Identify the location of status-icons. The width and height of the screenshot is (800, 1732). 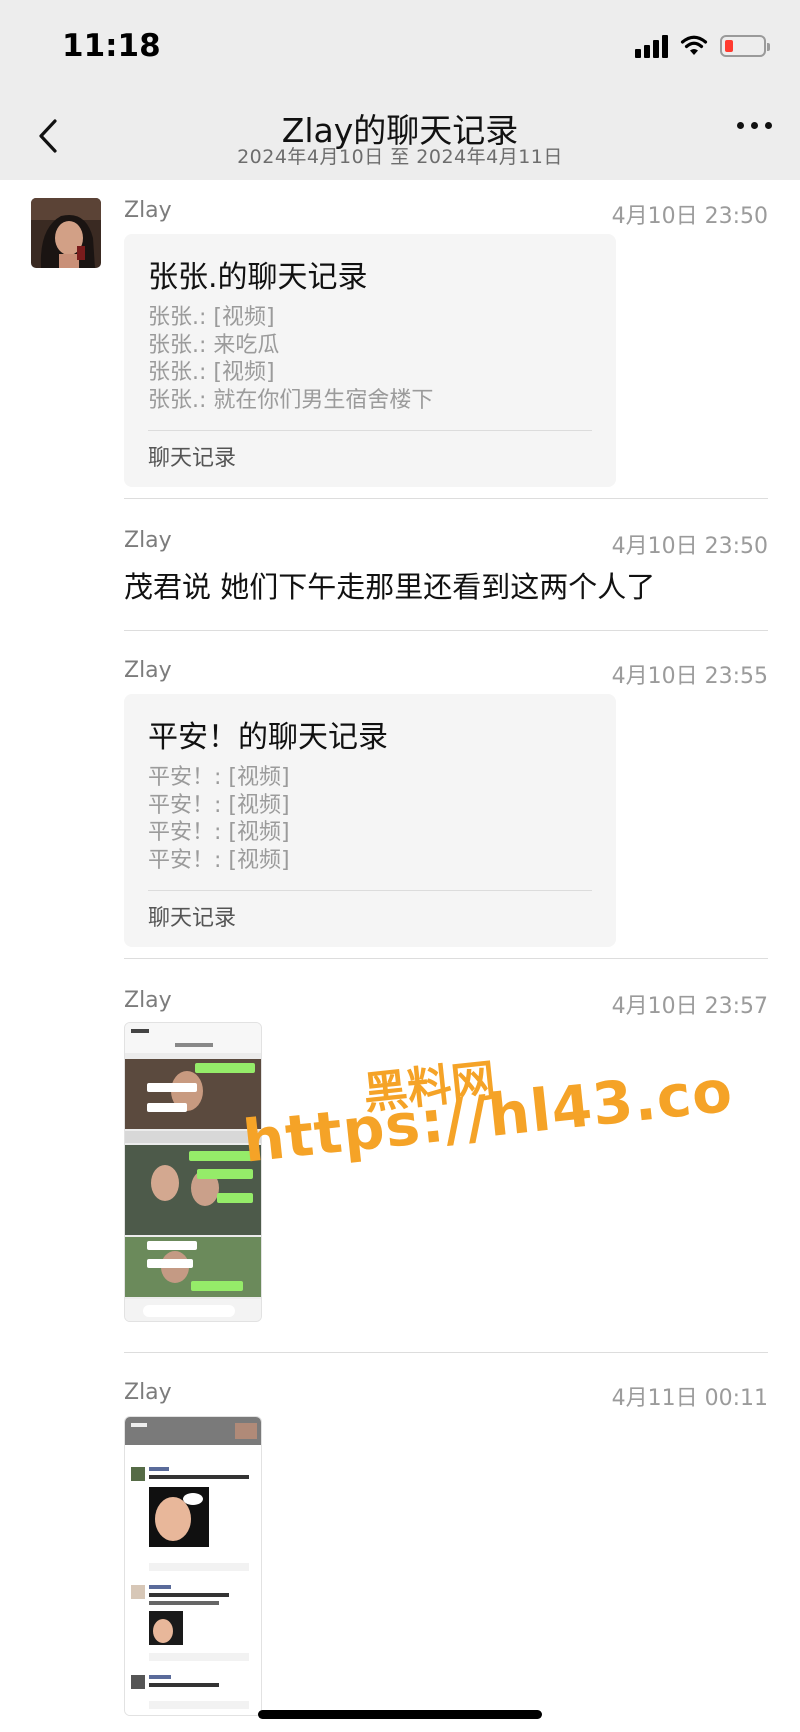
(702, 46).